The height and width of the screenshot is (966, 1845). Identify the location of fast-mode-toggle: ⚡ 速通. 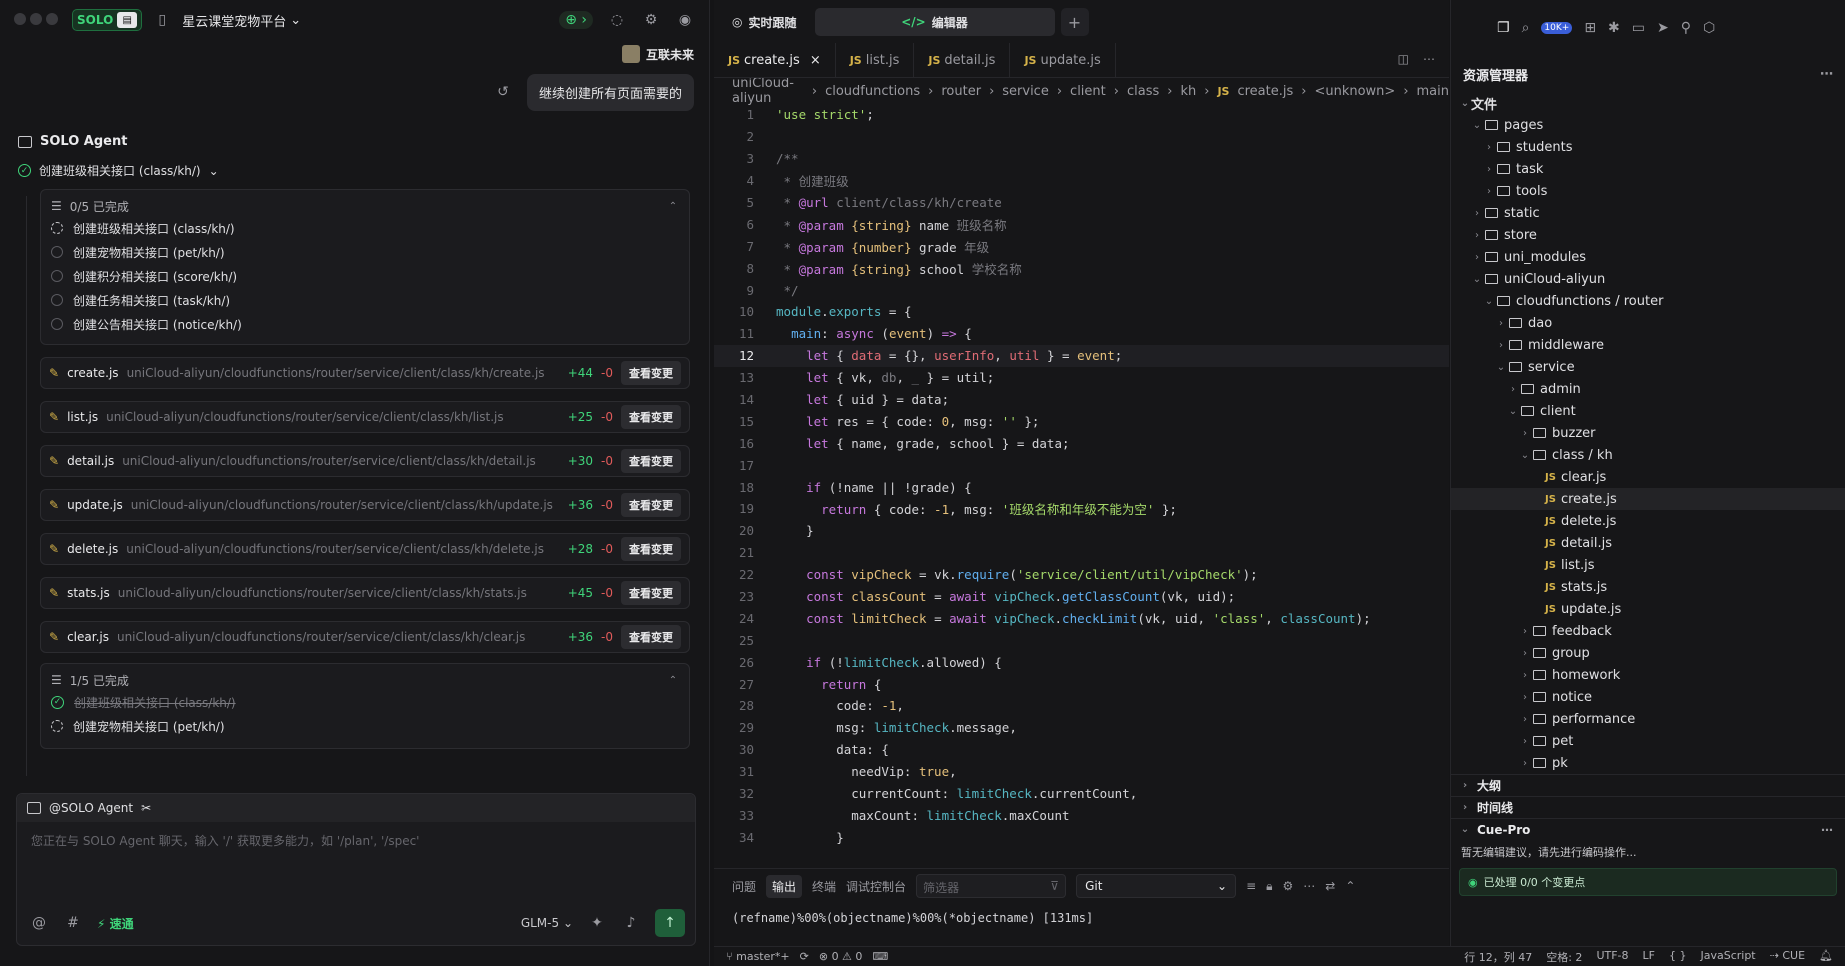
(115, 923).